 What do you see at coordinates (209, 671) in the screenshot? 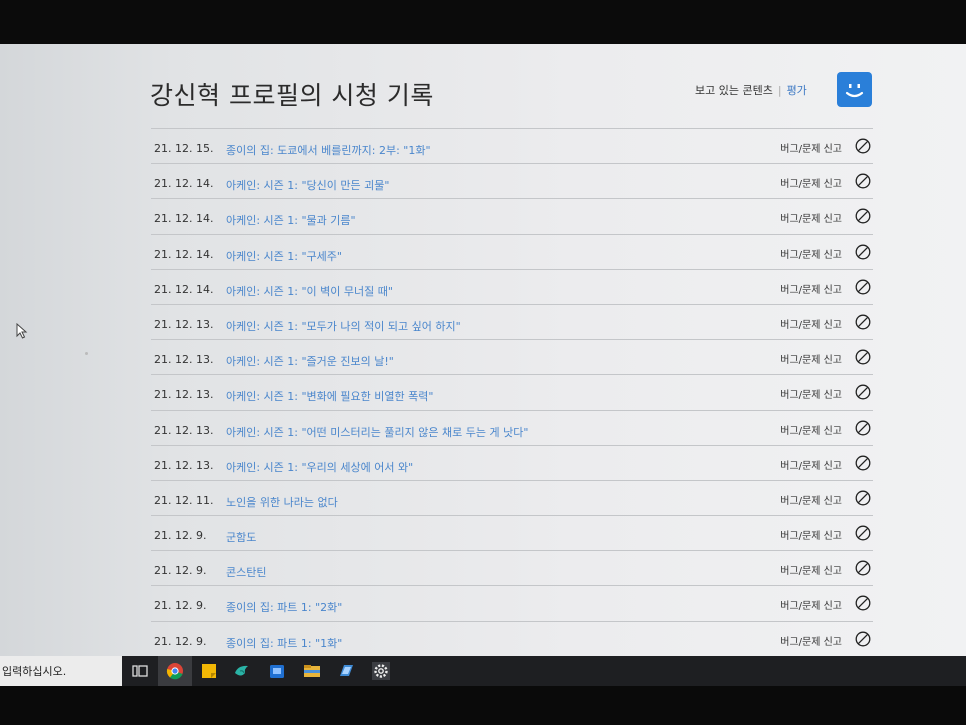
I see `sticky-notes-icon` at bounding box center [209, 671].